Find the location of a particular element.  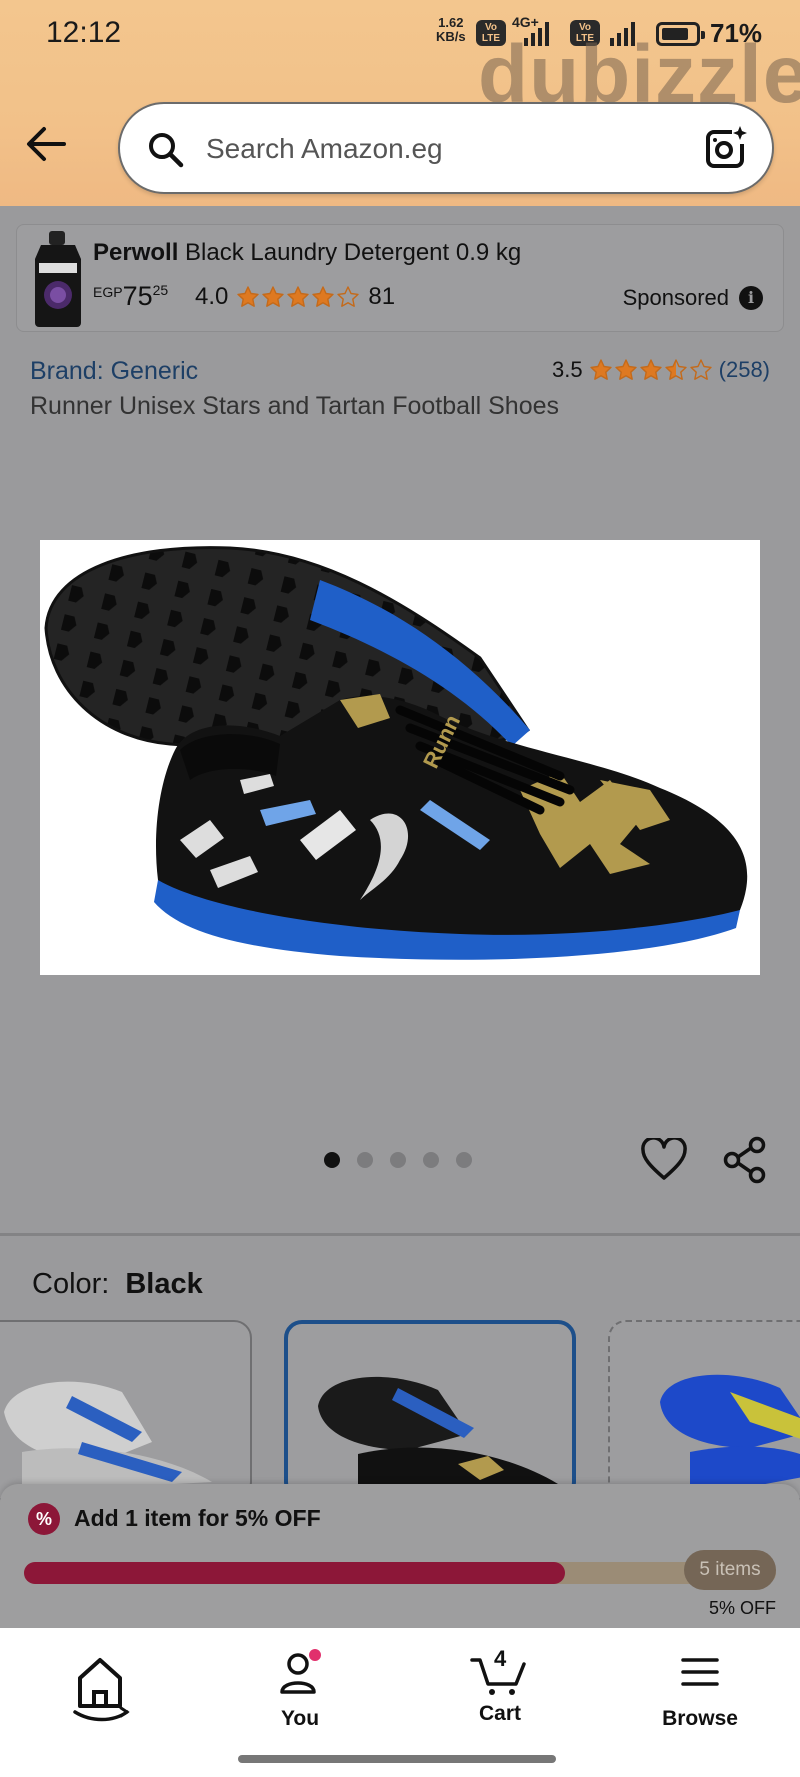

percent-icon: % is located at coordinates (44, 1519).